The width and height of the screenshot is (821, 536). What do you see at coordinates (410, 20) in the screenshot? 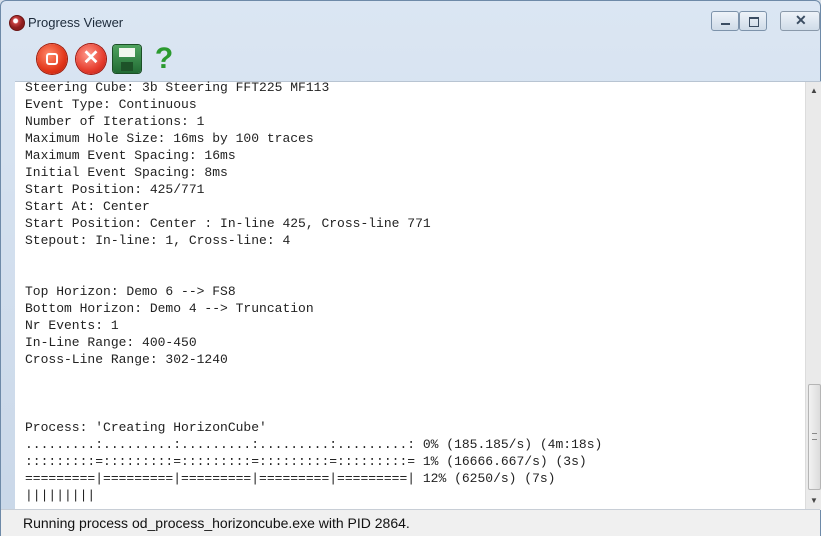
I see `title-bar: Progress Viewer ✕` at bounding box center [410, 20].